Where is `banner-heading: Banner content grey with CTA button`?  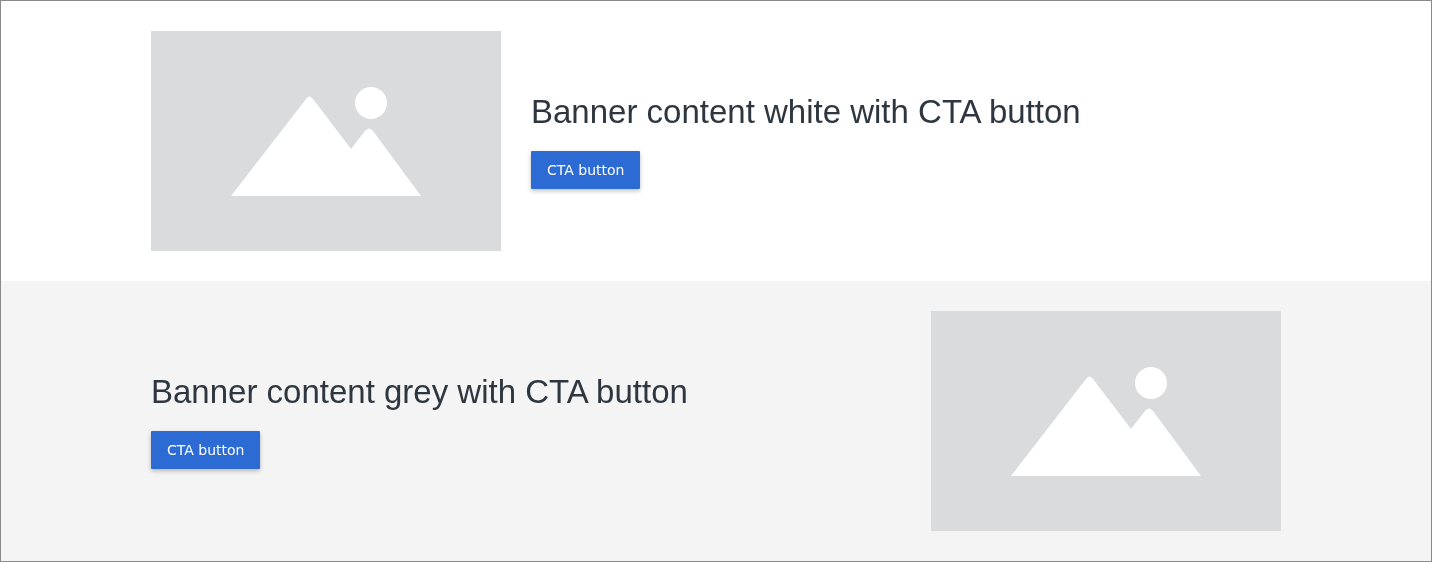
banner-heading: Banner content grey with CTA button is located at coordinates (419, 392).